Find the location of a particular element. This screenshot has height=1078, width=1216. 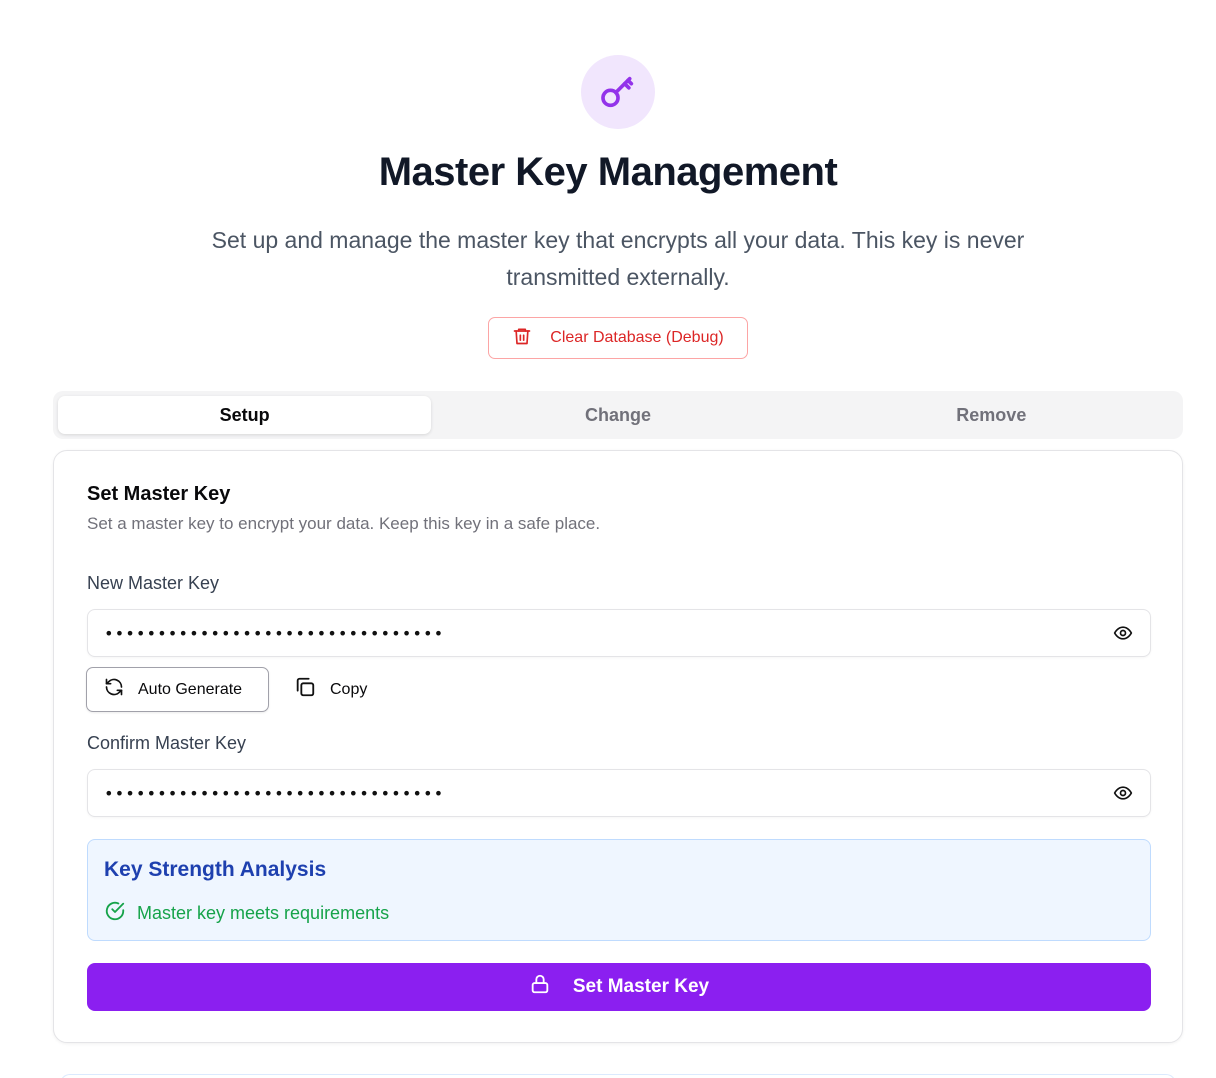

tab-remove: Remove is located at coordinates (991, 415).